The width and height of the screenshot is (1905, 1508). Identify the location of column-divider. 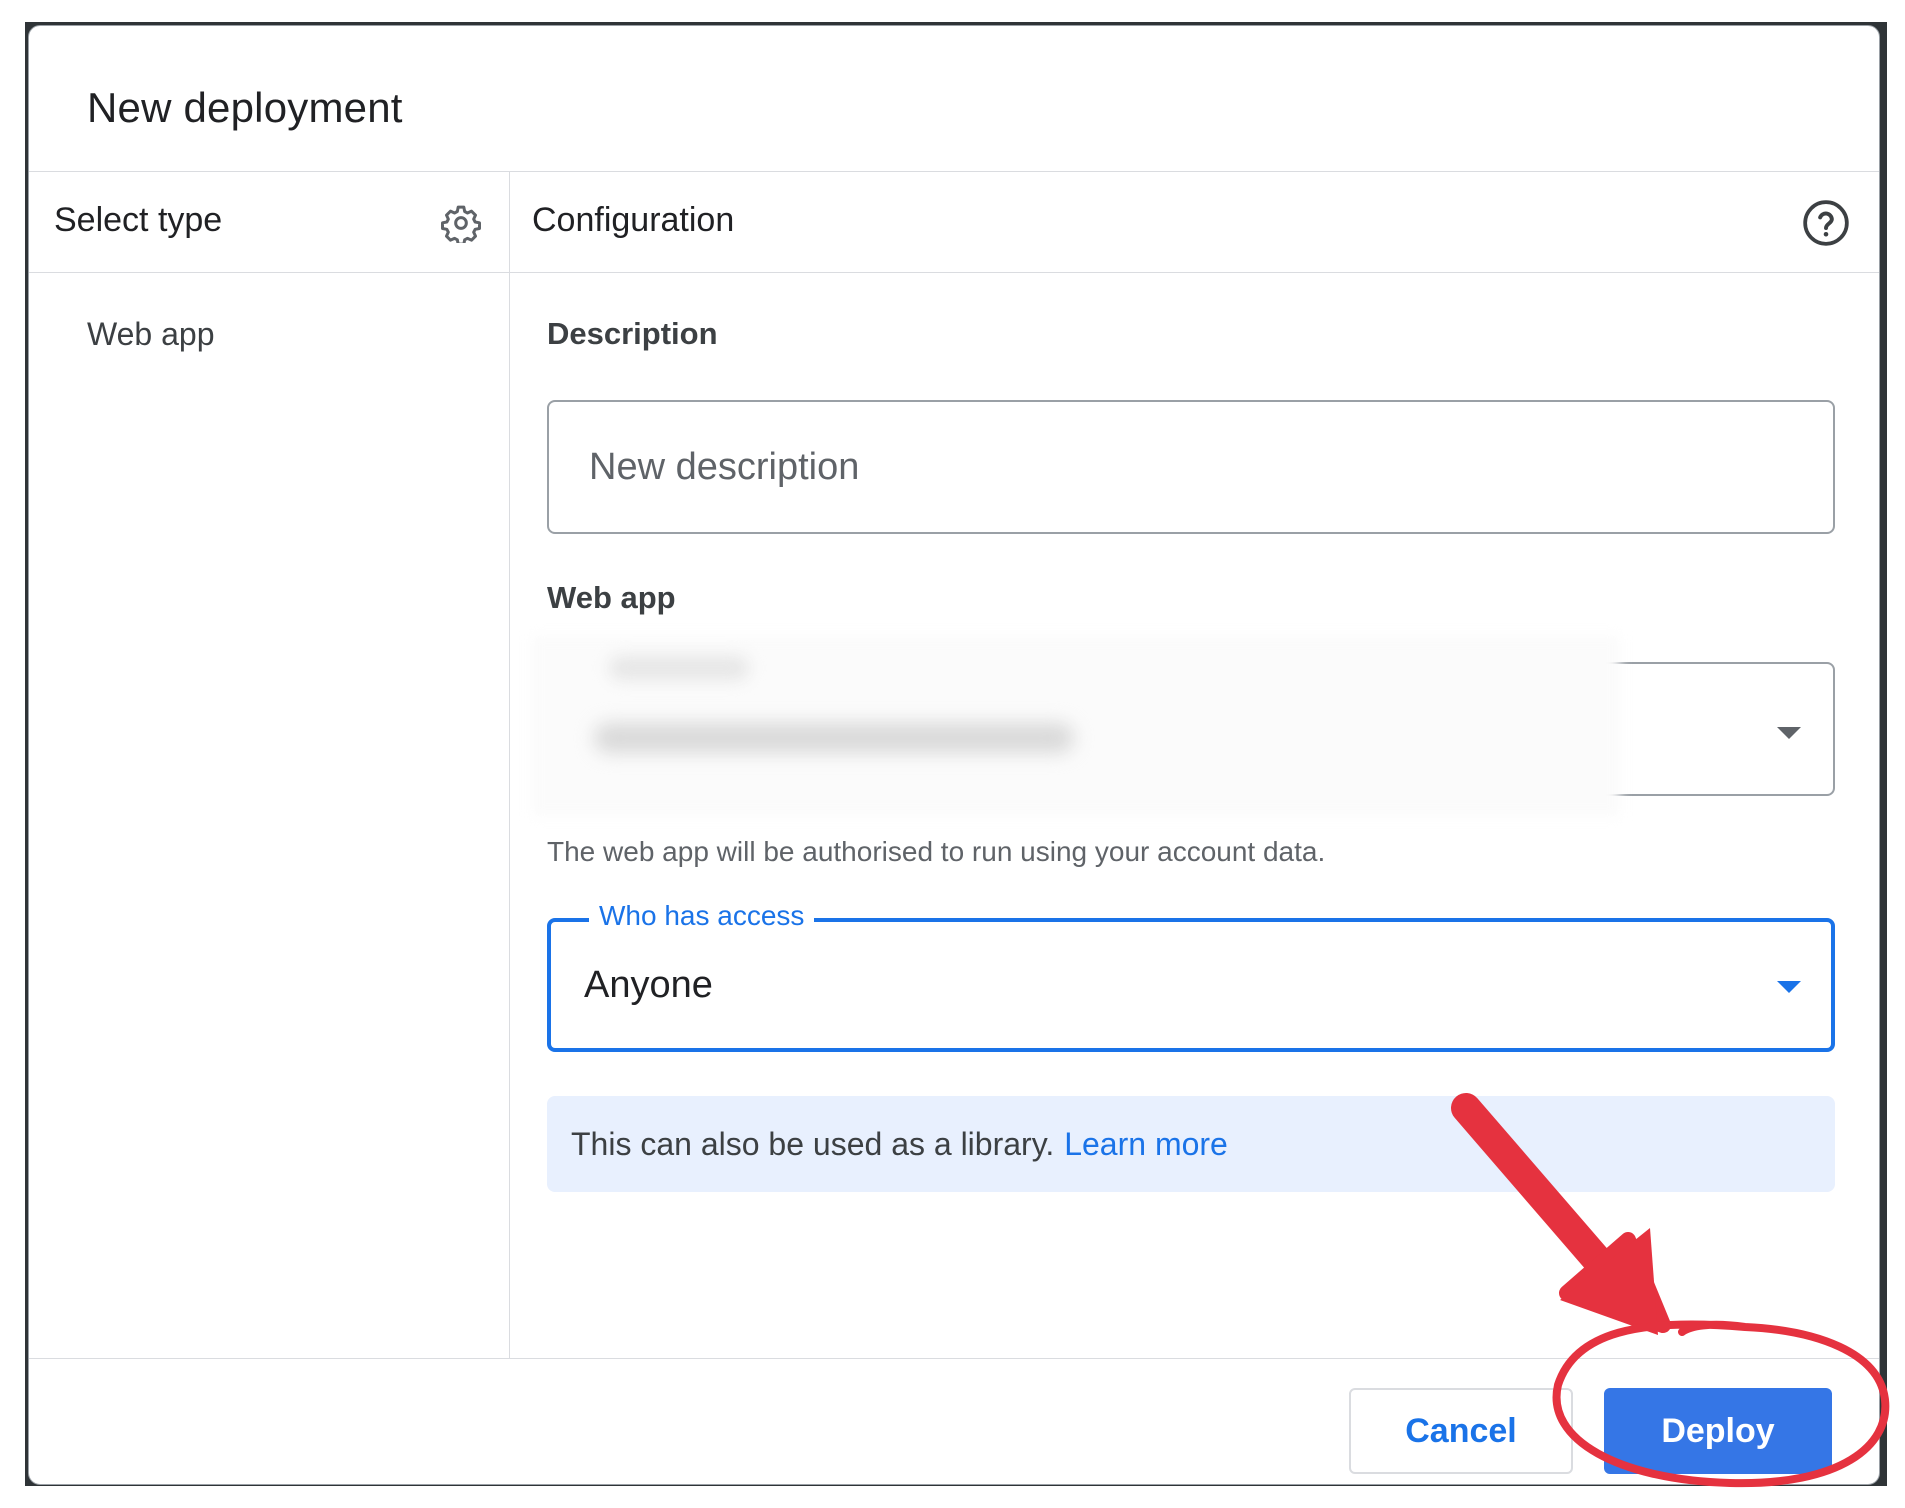
(509, 764).